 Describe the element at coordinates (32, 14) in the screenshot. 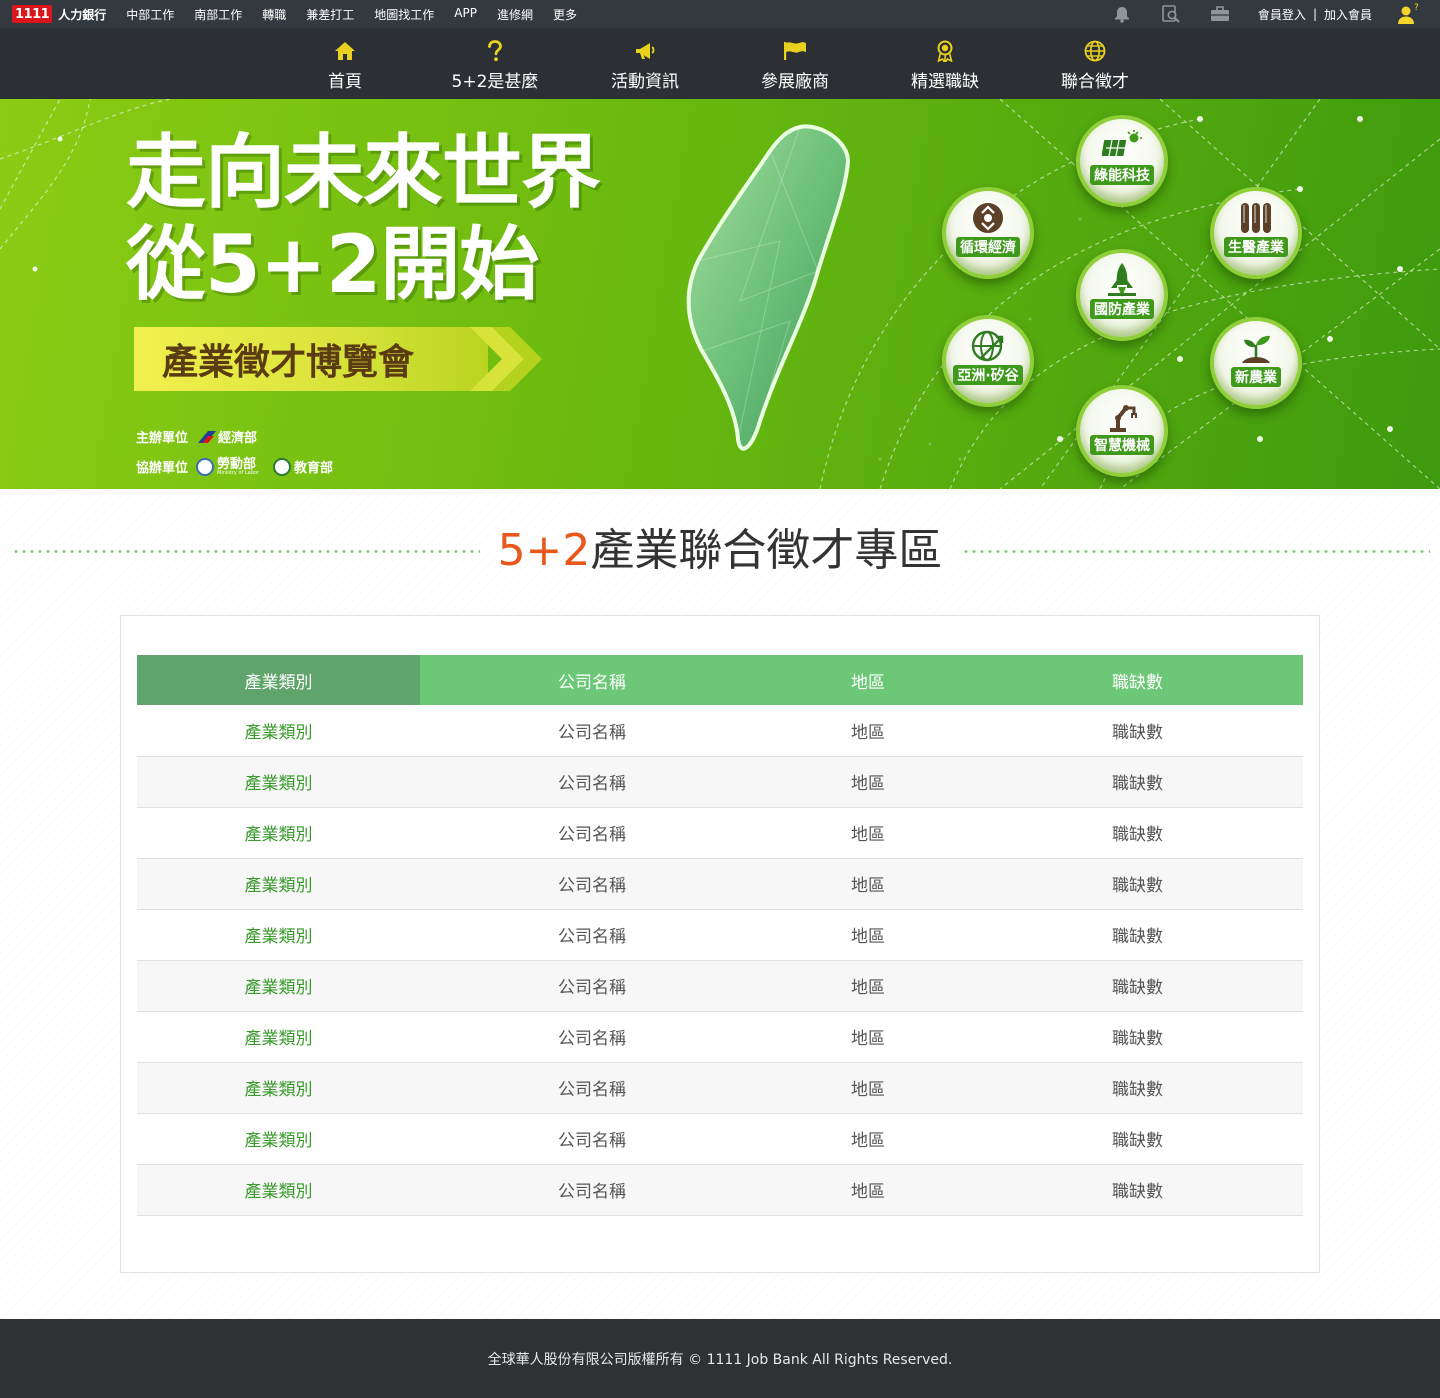

I see `brand-logo: 1111` at that location.